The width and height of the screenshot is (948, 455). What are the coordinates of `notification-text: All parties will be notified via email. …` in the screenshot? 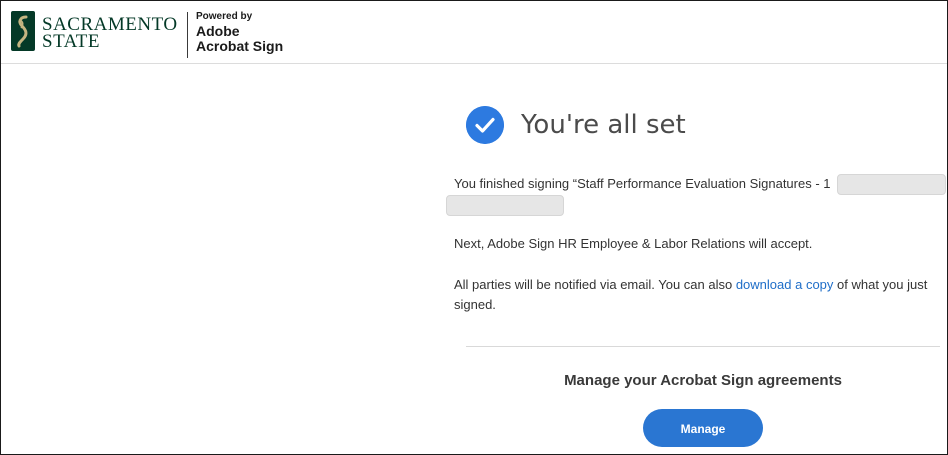 It's located at (690, 285).